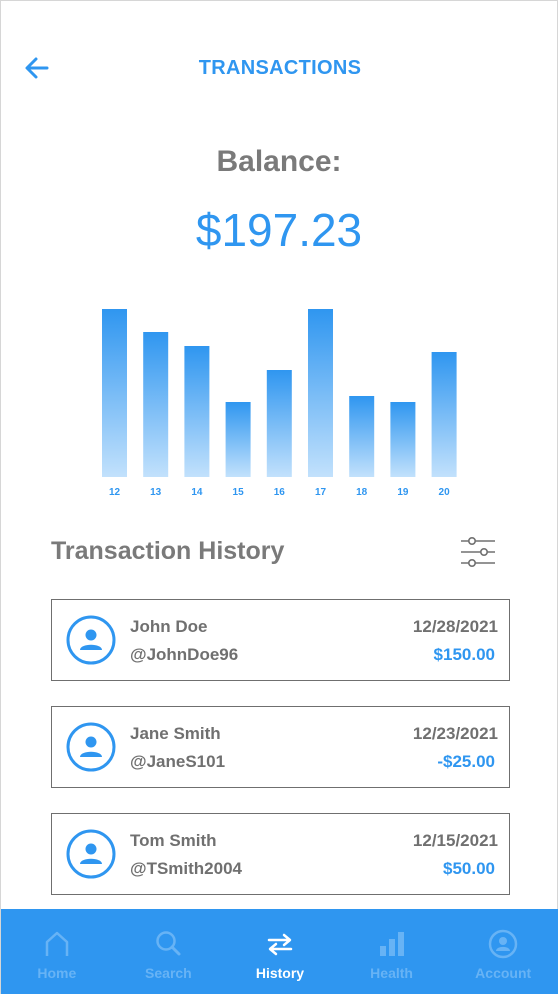 The height and width of the screenshot is (994, 558). Describe the element at coordinates (168, 973) in the screenshot. I see `nav-label: Search` at that location.